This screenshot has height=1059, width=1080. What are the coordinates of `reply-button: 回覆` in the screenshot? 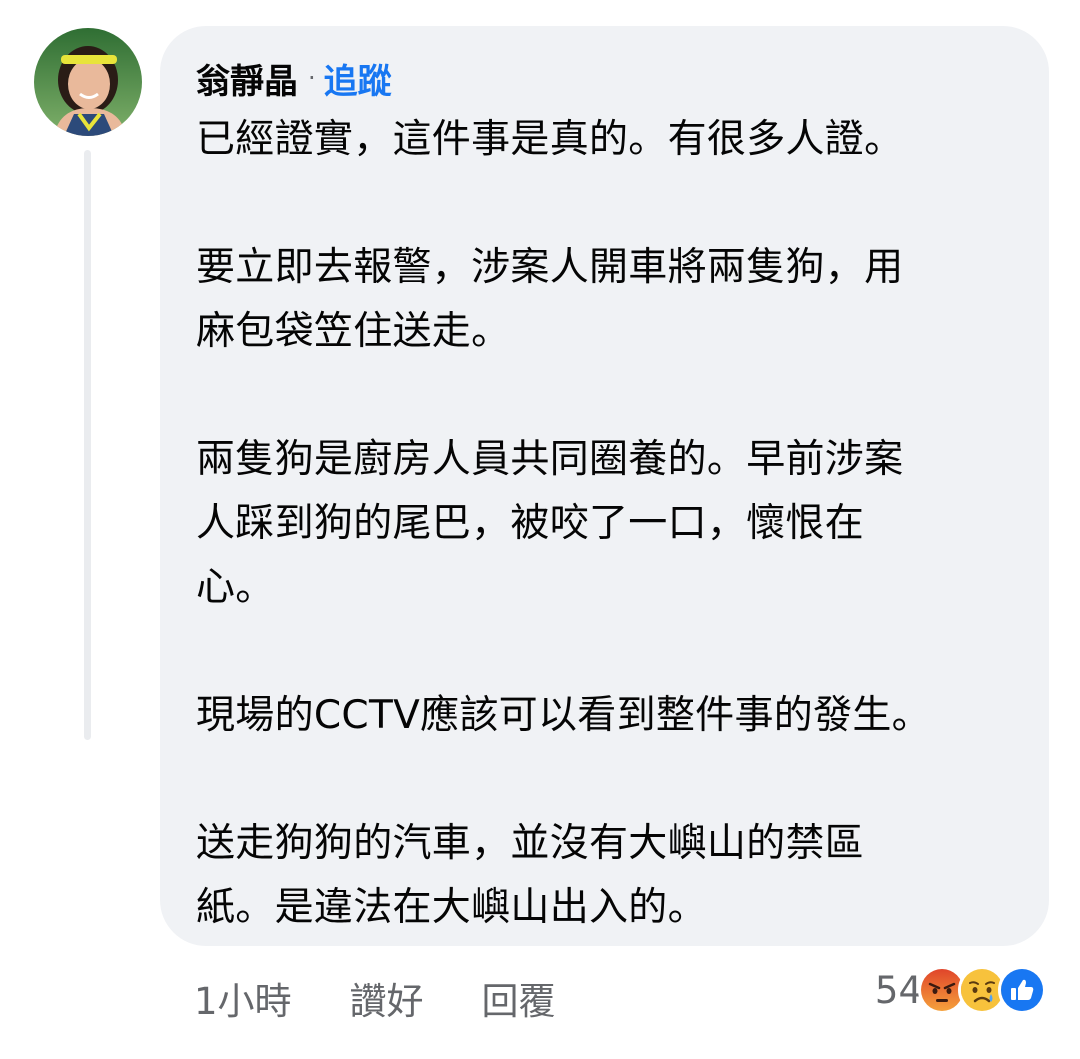 It's located at (519, 998).